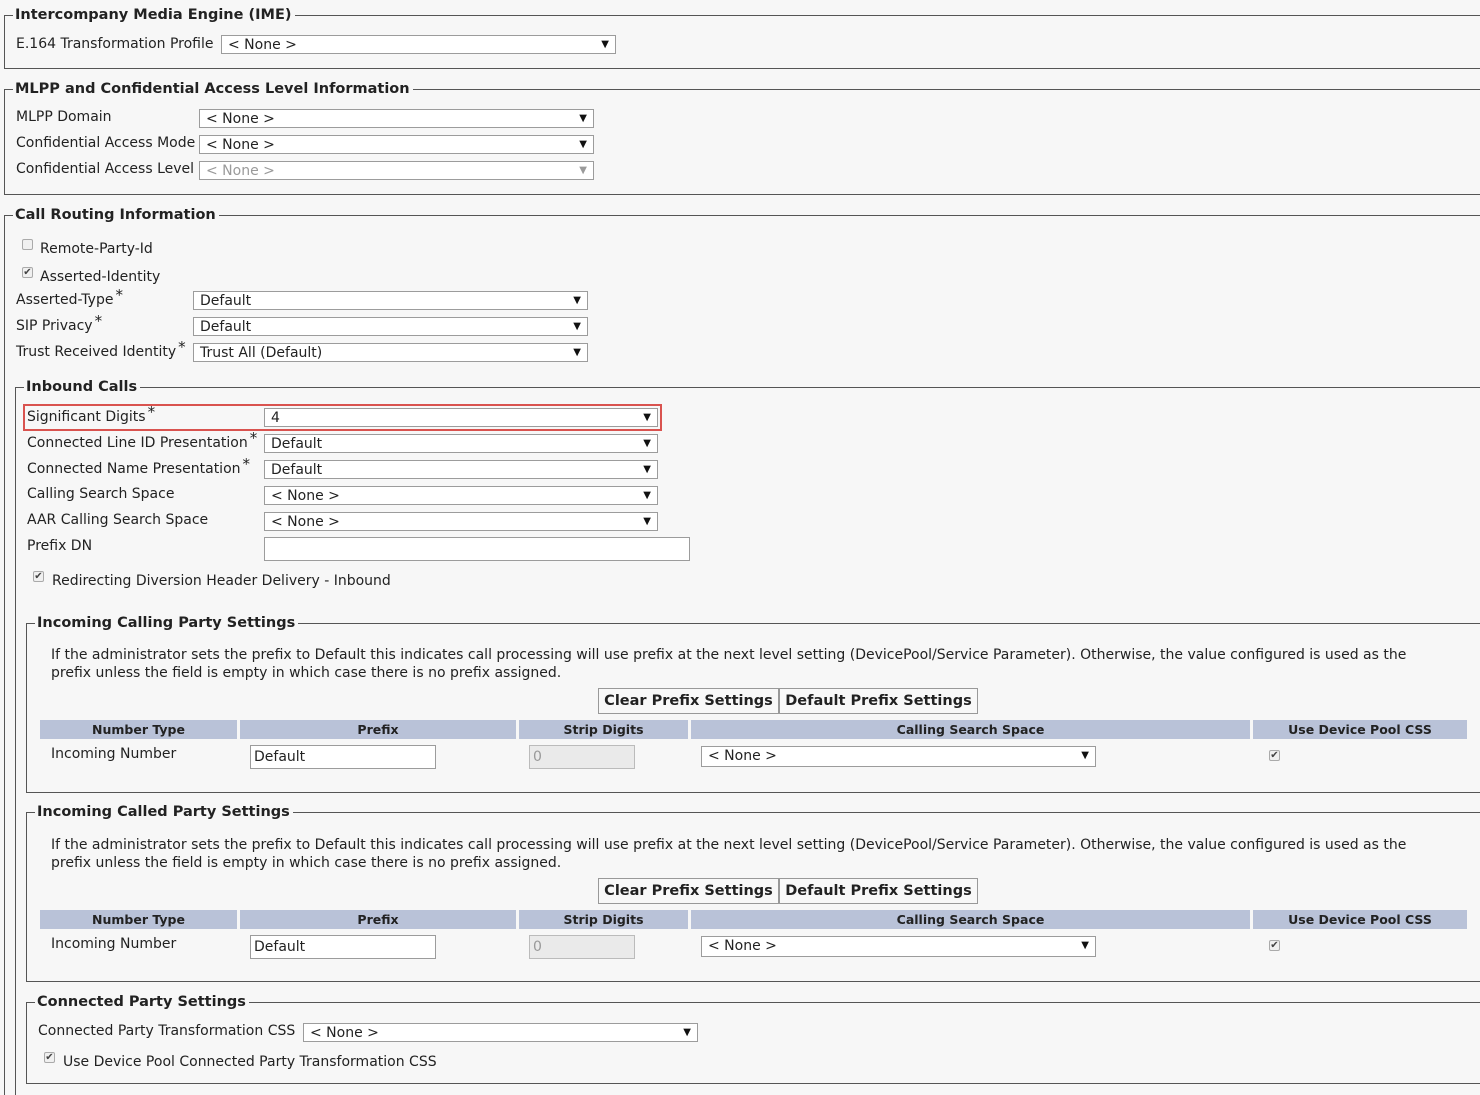 The width and height of the screenshot is (1480, 1095). I want to click on called-use-device-pool-checkbox: ✔, so click(1274, 945).